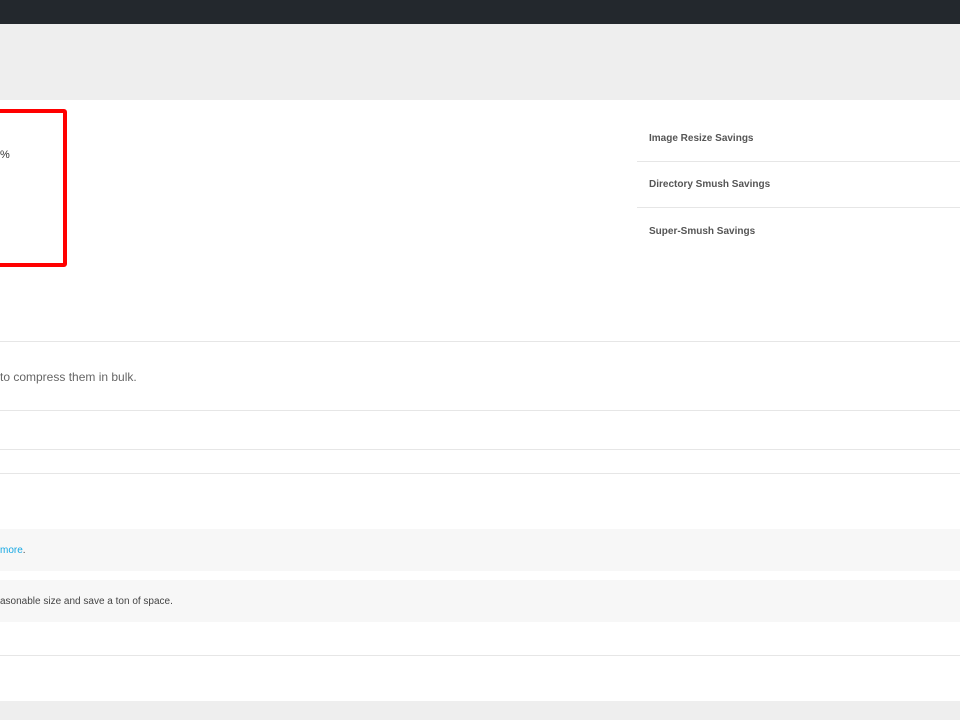 This screenshot has height=720, width=960. Describe the element at coordinates (701, 138) in the screenshot. I see `savings-label: Image Resize Savings` at that location.